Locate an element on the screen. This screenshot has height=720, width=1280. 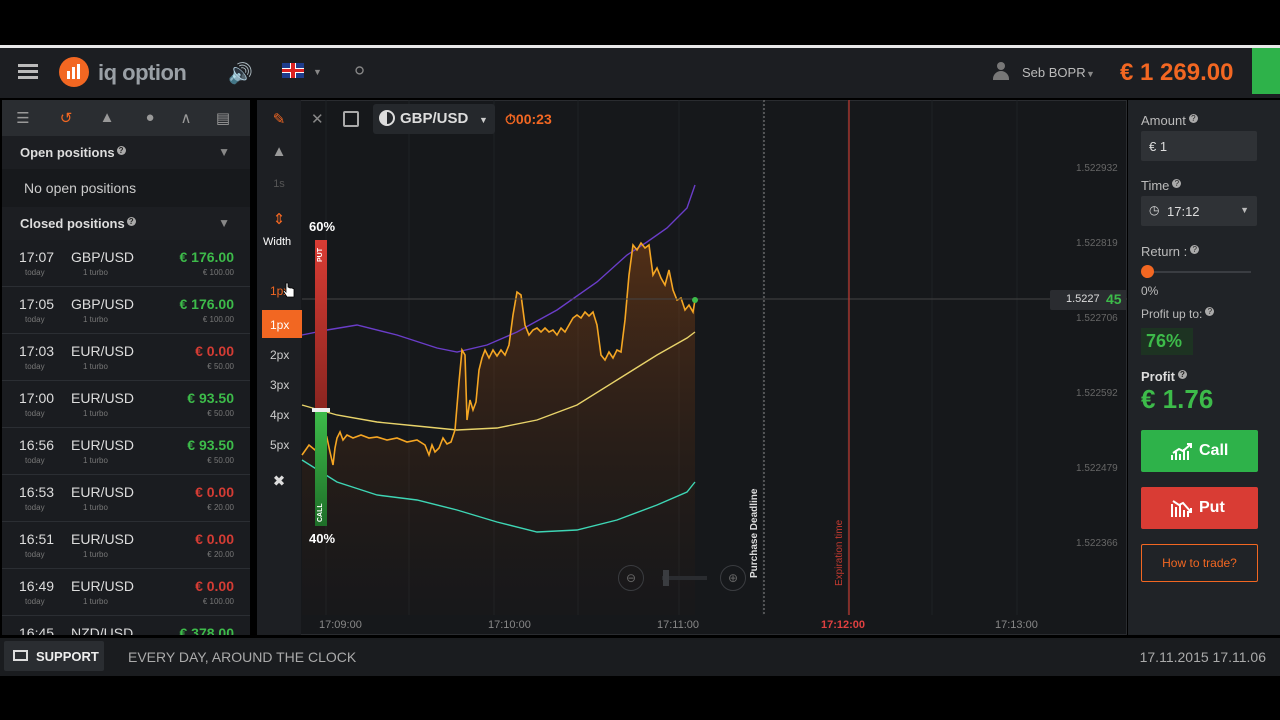
return-slider-knob is located at coordinates (1147, 271).